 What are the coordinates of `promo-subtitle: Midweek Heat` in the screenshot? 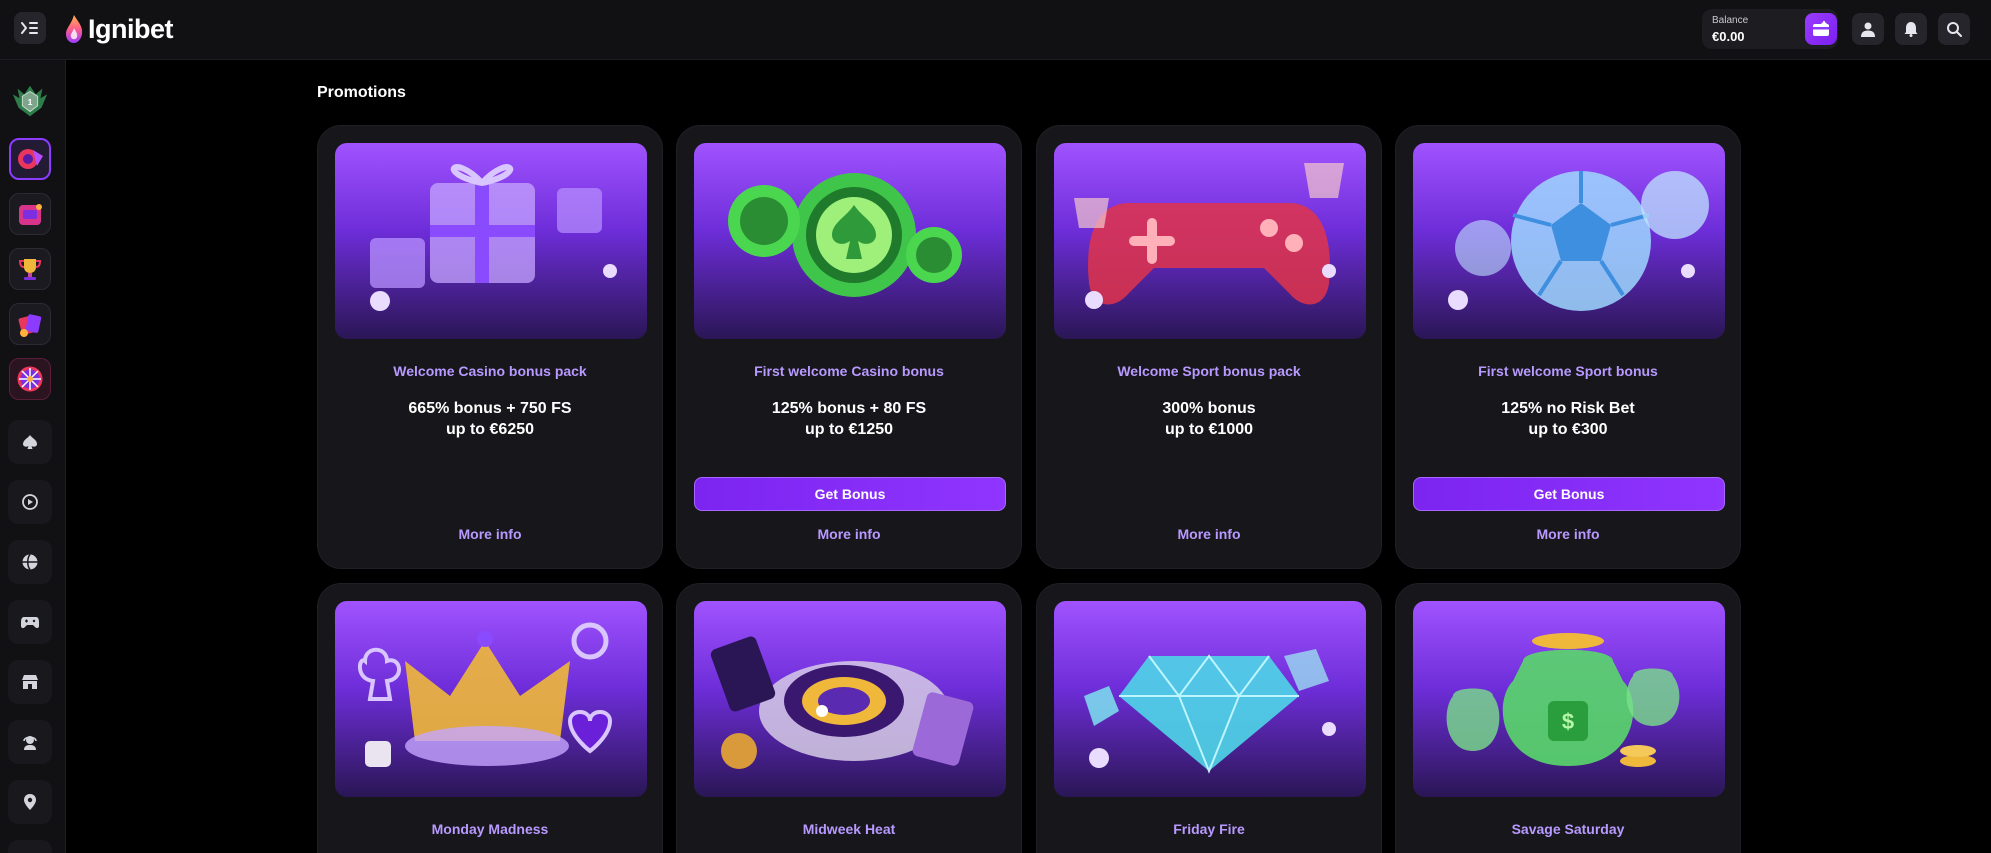 It's located at (849, 829).